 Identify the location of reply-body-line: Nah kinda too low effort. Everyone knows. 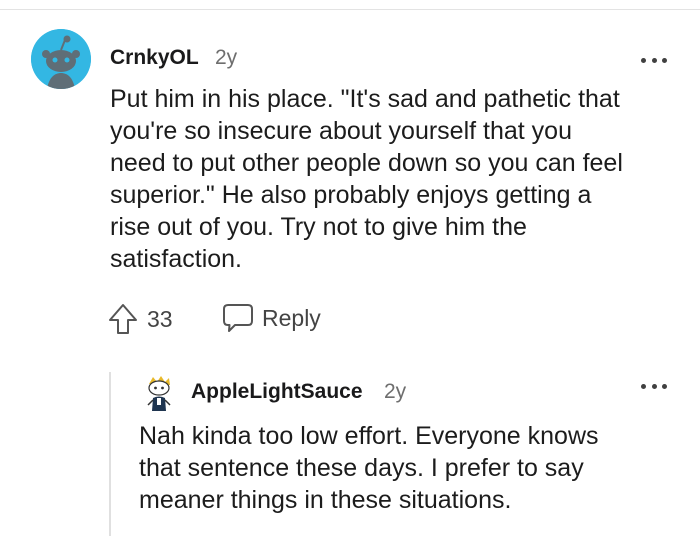
(369, 436).